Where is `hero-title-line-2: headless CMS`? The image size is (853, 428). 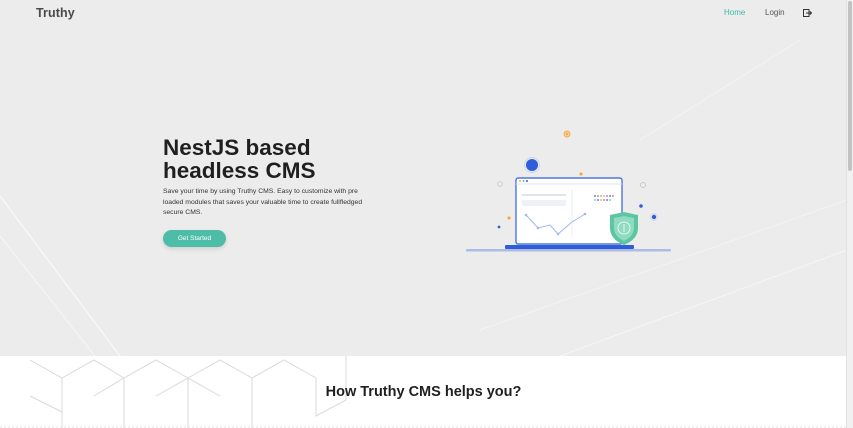
hero-title-line-2: headless CMS is located at coordinates (239, 170).